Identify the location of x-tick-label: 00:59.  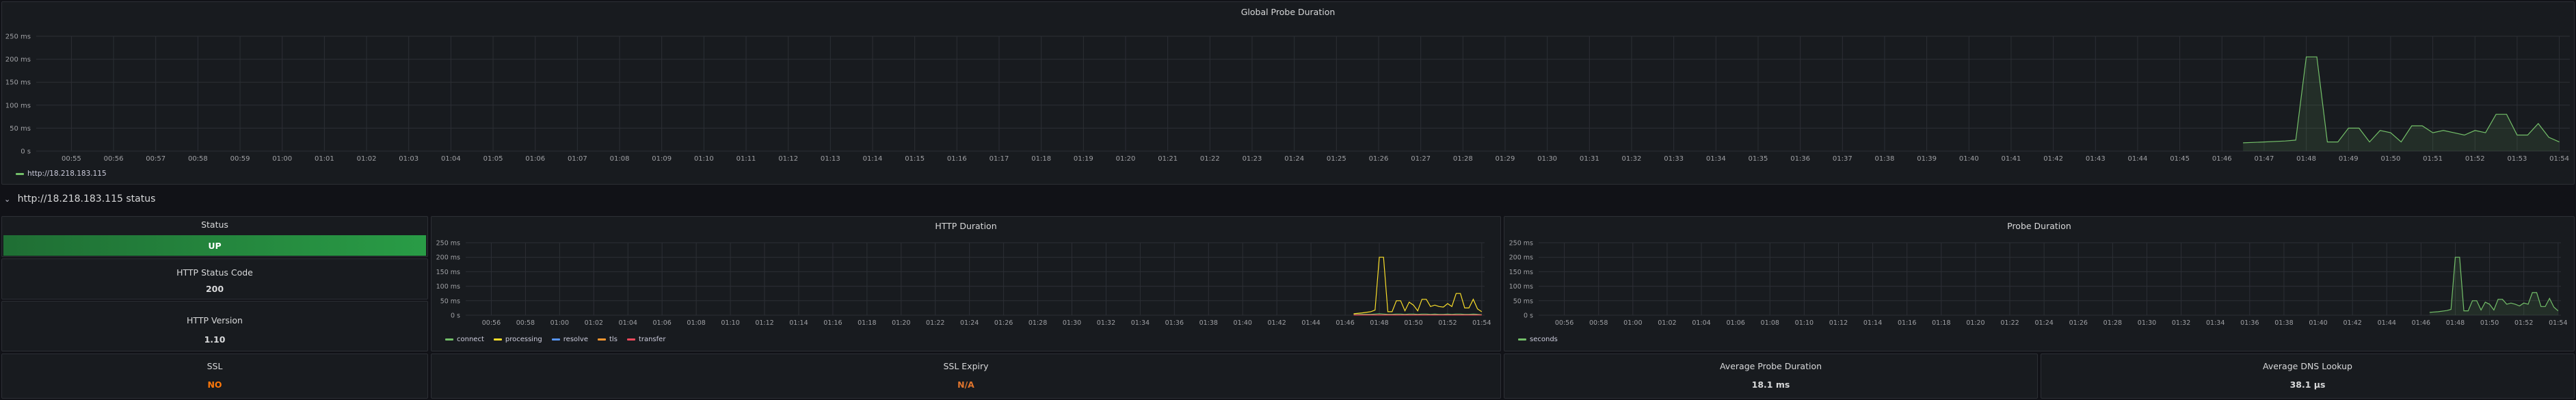
(240, 159).